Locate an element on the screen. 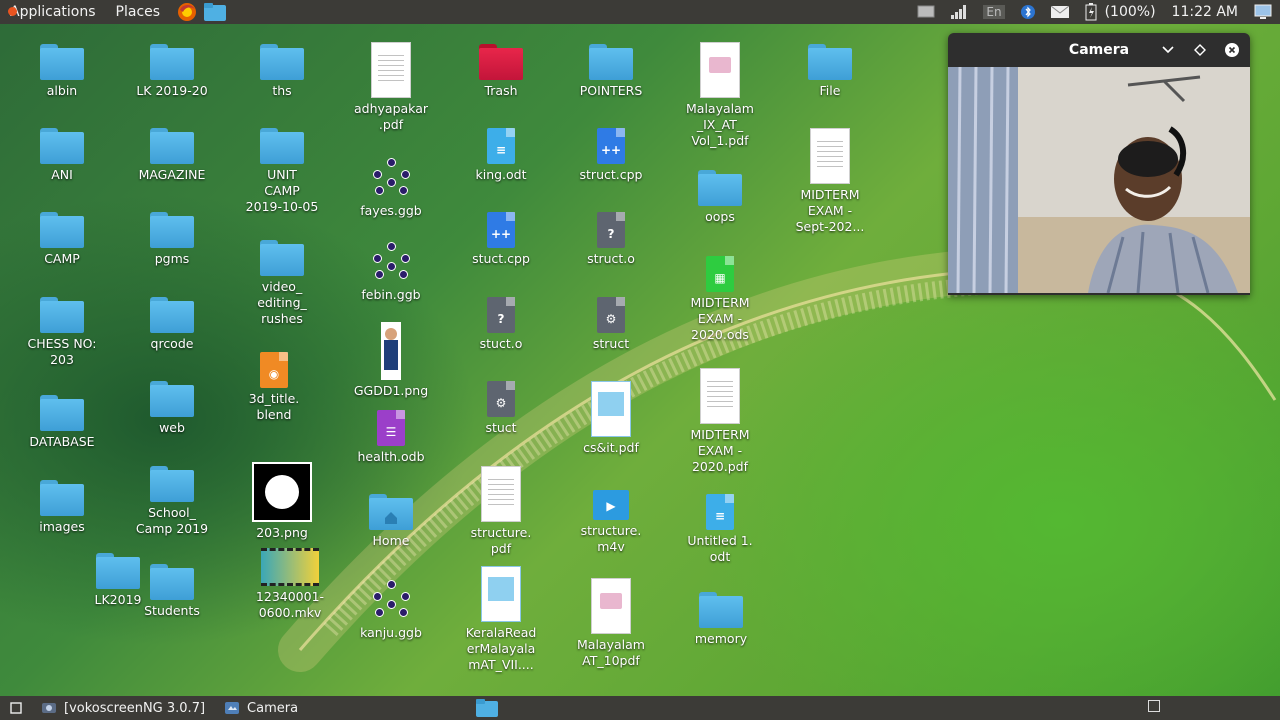 This screenshot has height=720, width=1280. desktop-icon: ++ stuct.cpp is located at coordinates (501, 239).